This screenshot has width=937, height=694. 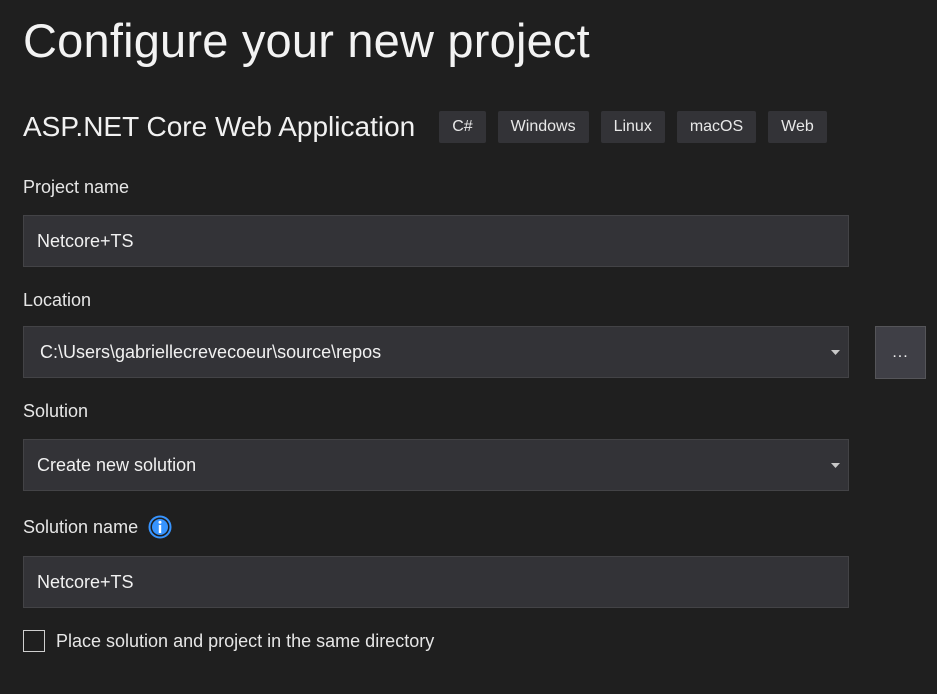 What do you see at coordinates (436, 241) in the screenshot?
I see `project-name-input` at bounding box center [436, 241].